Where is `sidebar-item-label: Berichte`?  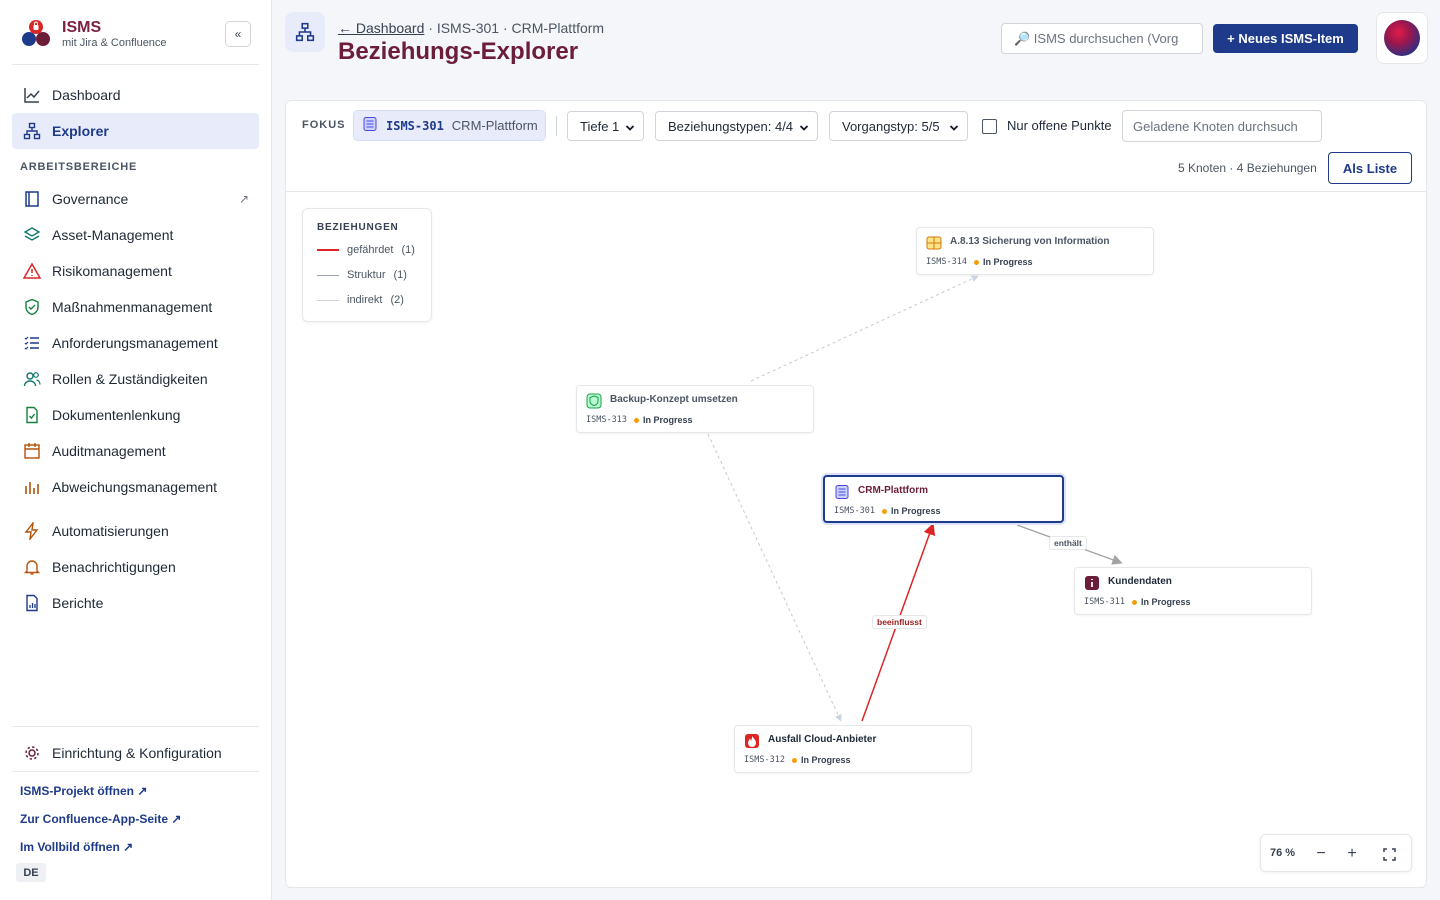 sidebar-item-label: Berichte is located at coordinates (78, 603).